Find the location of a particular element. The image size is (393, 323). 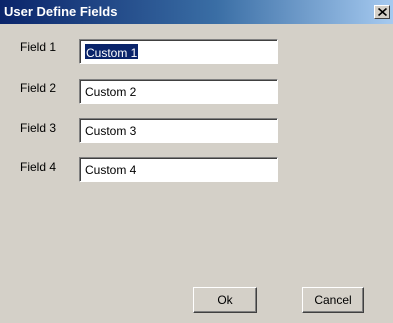

close-button is located at coordinates (382, 12).